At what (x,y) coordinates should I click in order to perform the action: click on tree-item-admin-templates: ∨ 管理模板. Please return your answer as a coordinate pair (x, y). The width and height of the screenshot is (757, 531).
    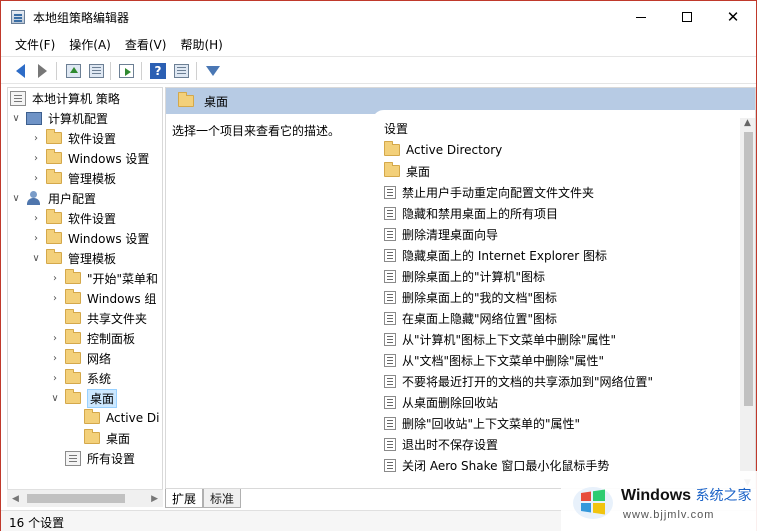
    Looking at the image, I should click on (73, 258).